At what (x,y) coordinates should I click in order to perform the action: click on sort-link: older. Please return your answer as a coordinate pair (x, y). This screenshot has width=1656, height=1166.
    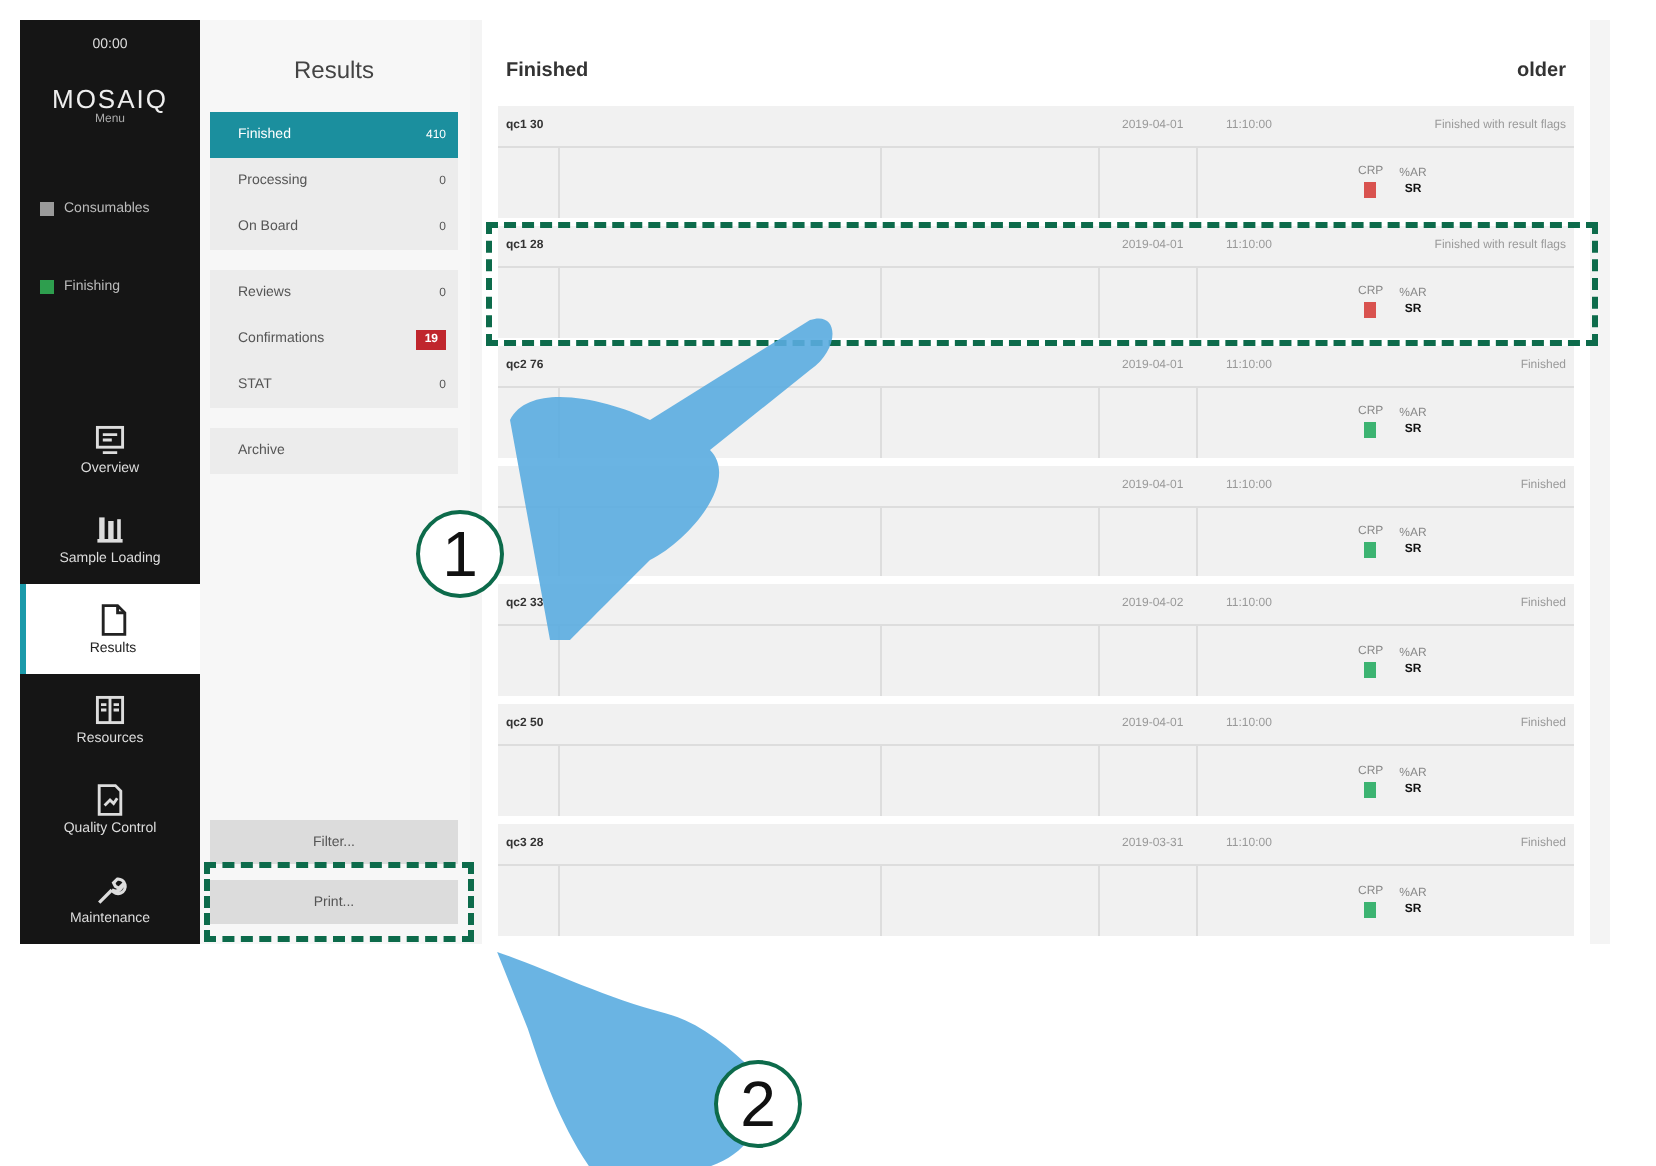
    Looking at the image, I should click on (1541, 71).